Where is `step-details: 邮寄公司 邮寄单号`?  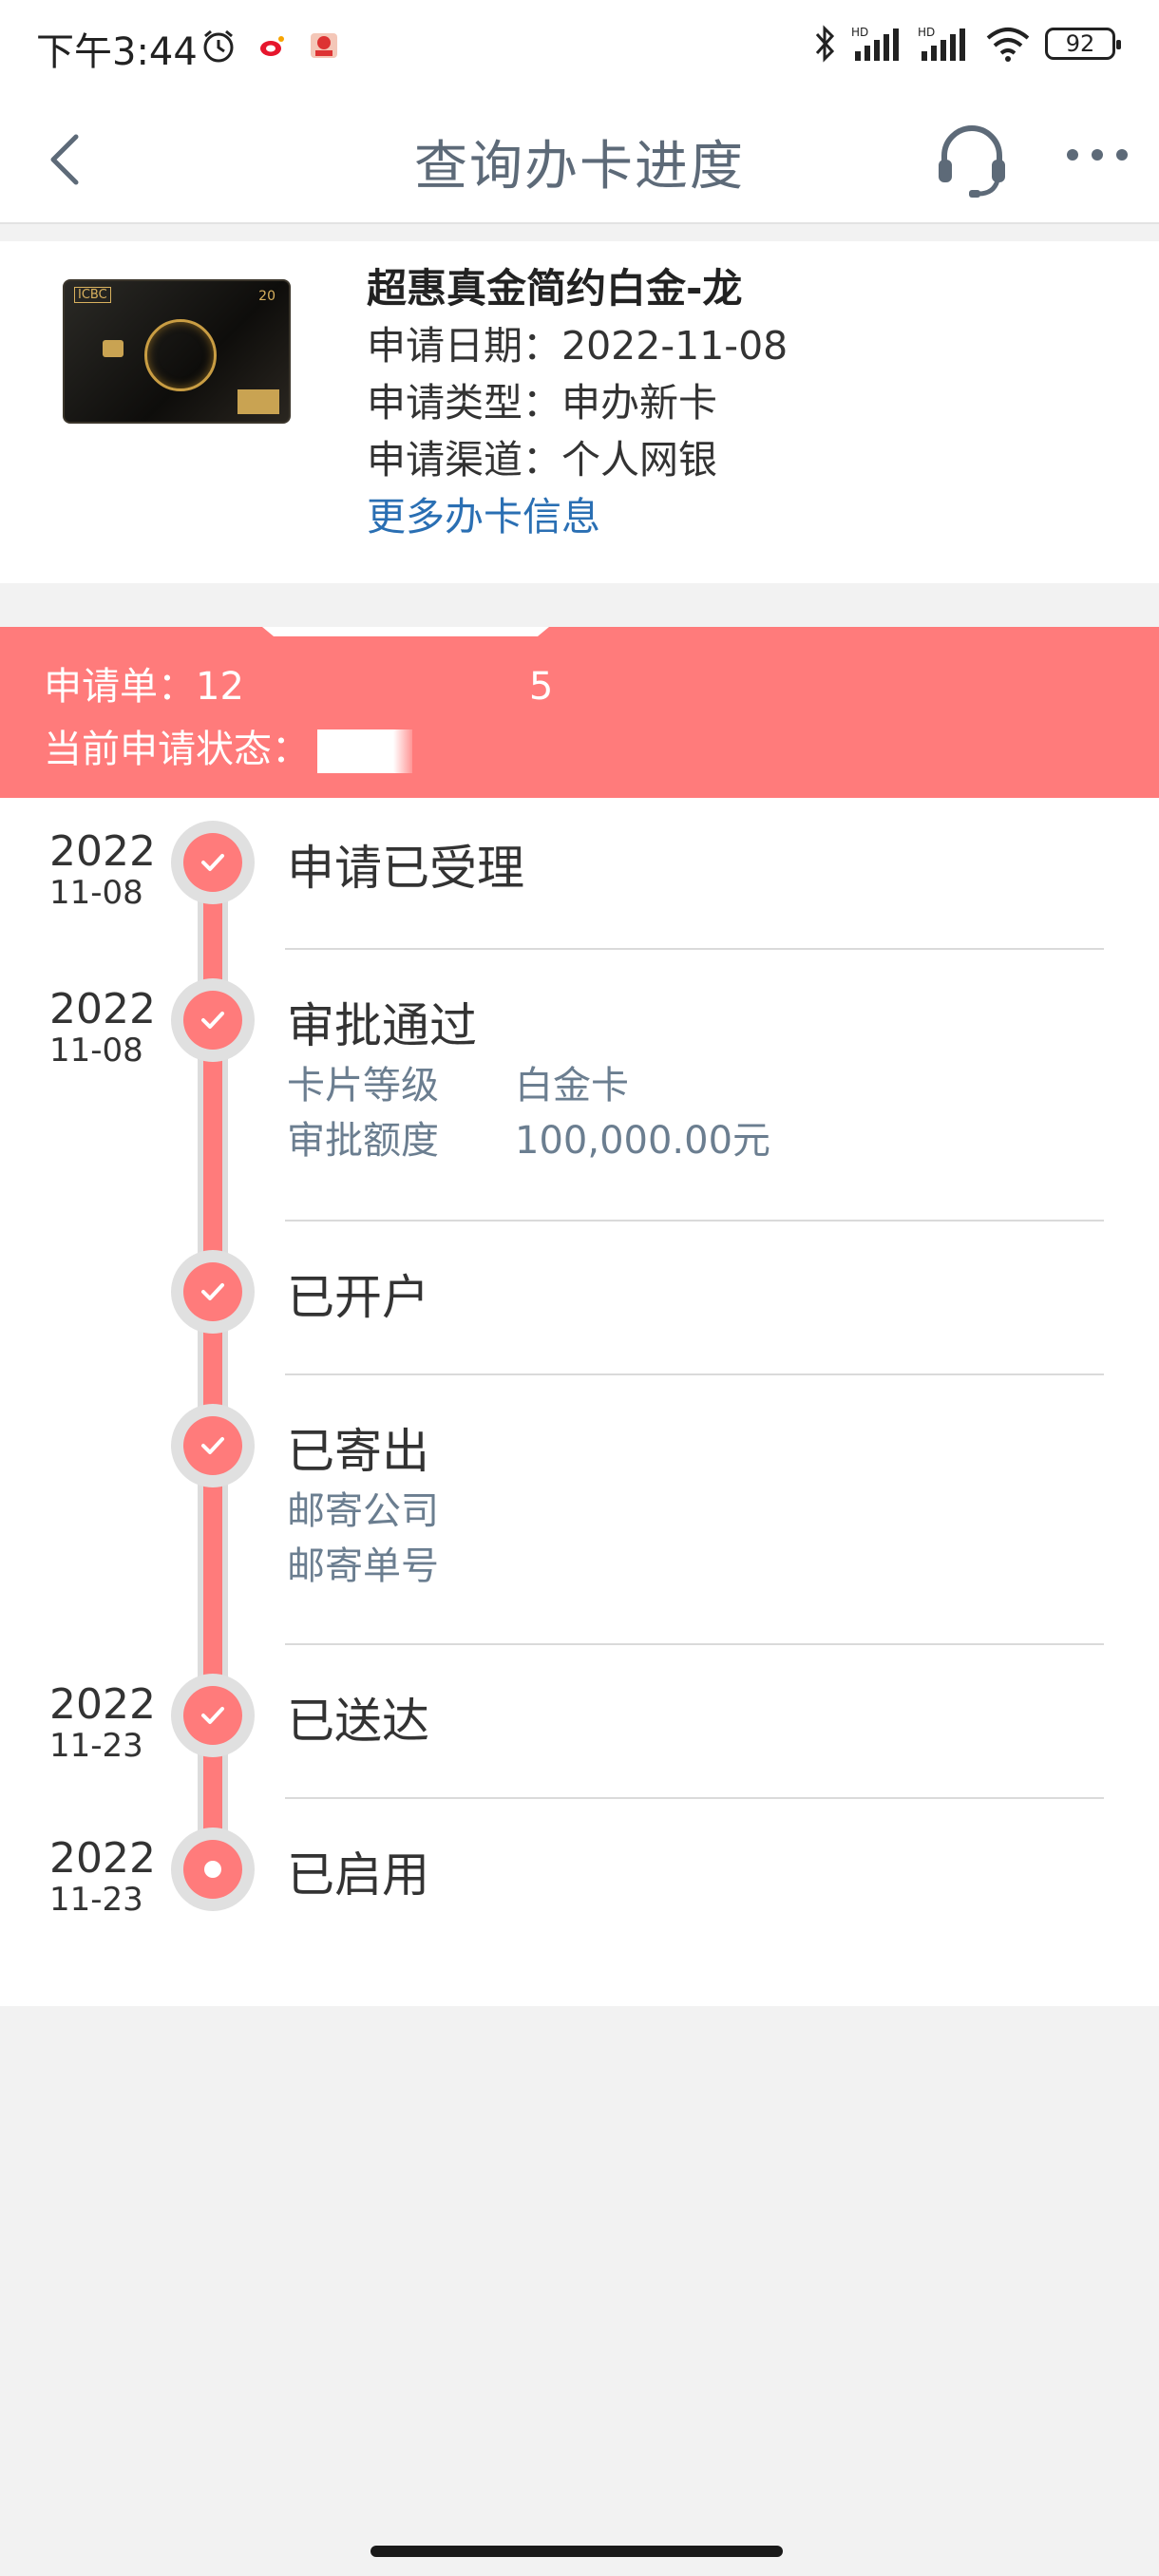 step-details: 邮寄公司 邮寄单号 is located at coordinates (401, 1539).